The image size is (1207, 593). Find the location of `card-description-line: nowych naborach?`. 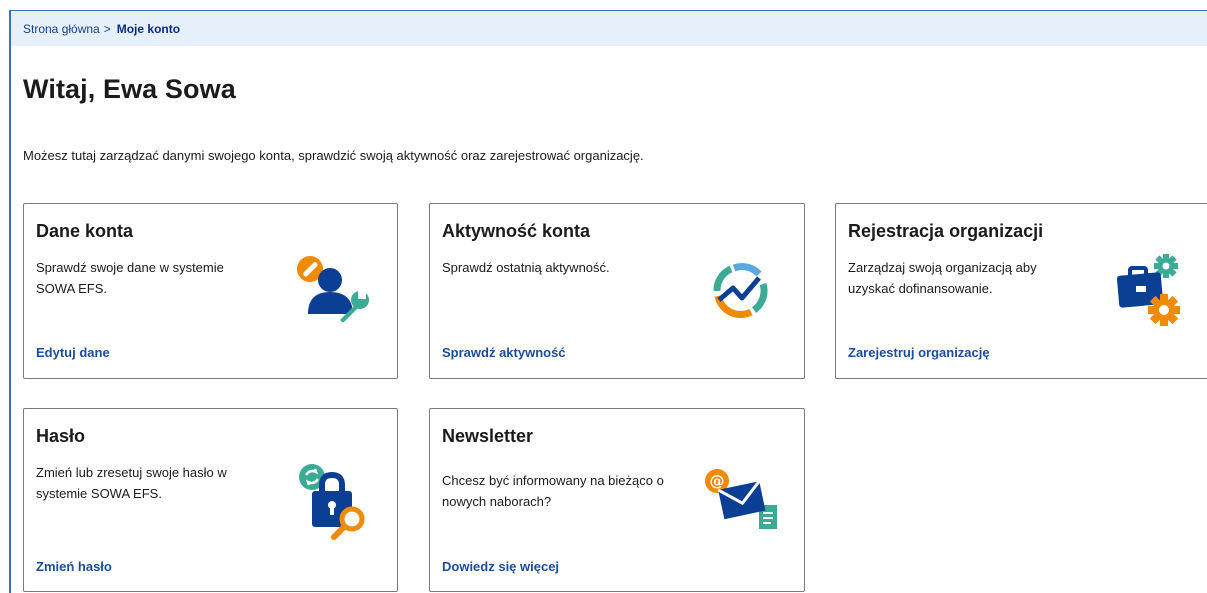

card-description-line: nowych naborach? is located at coordinates (497, 501).